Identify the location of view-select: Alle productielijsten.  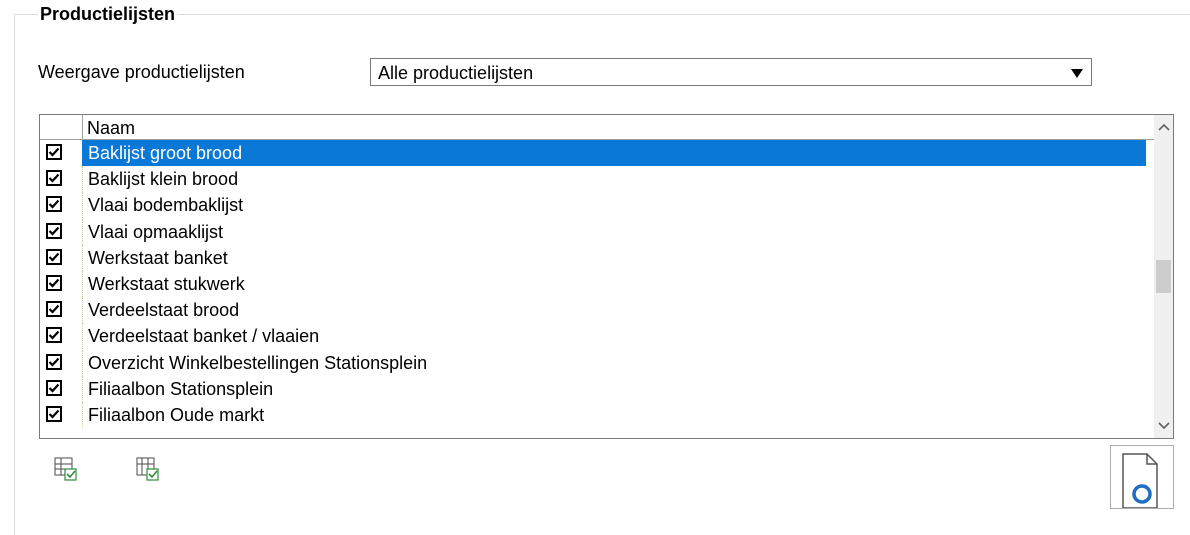
(731, 72).